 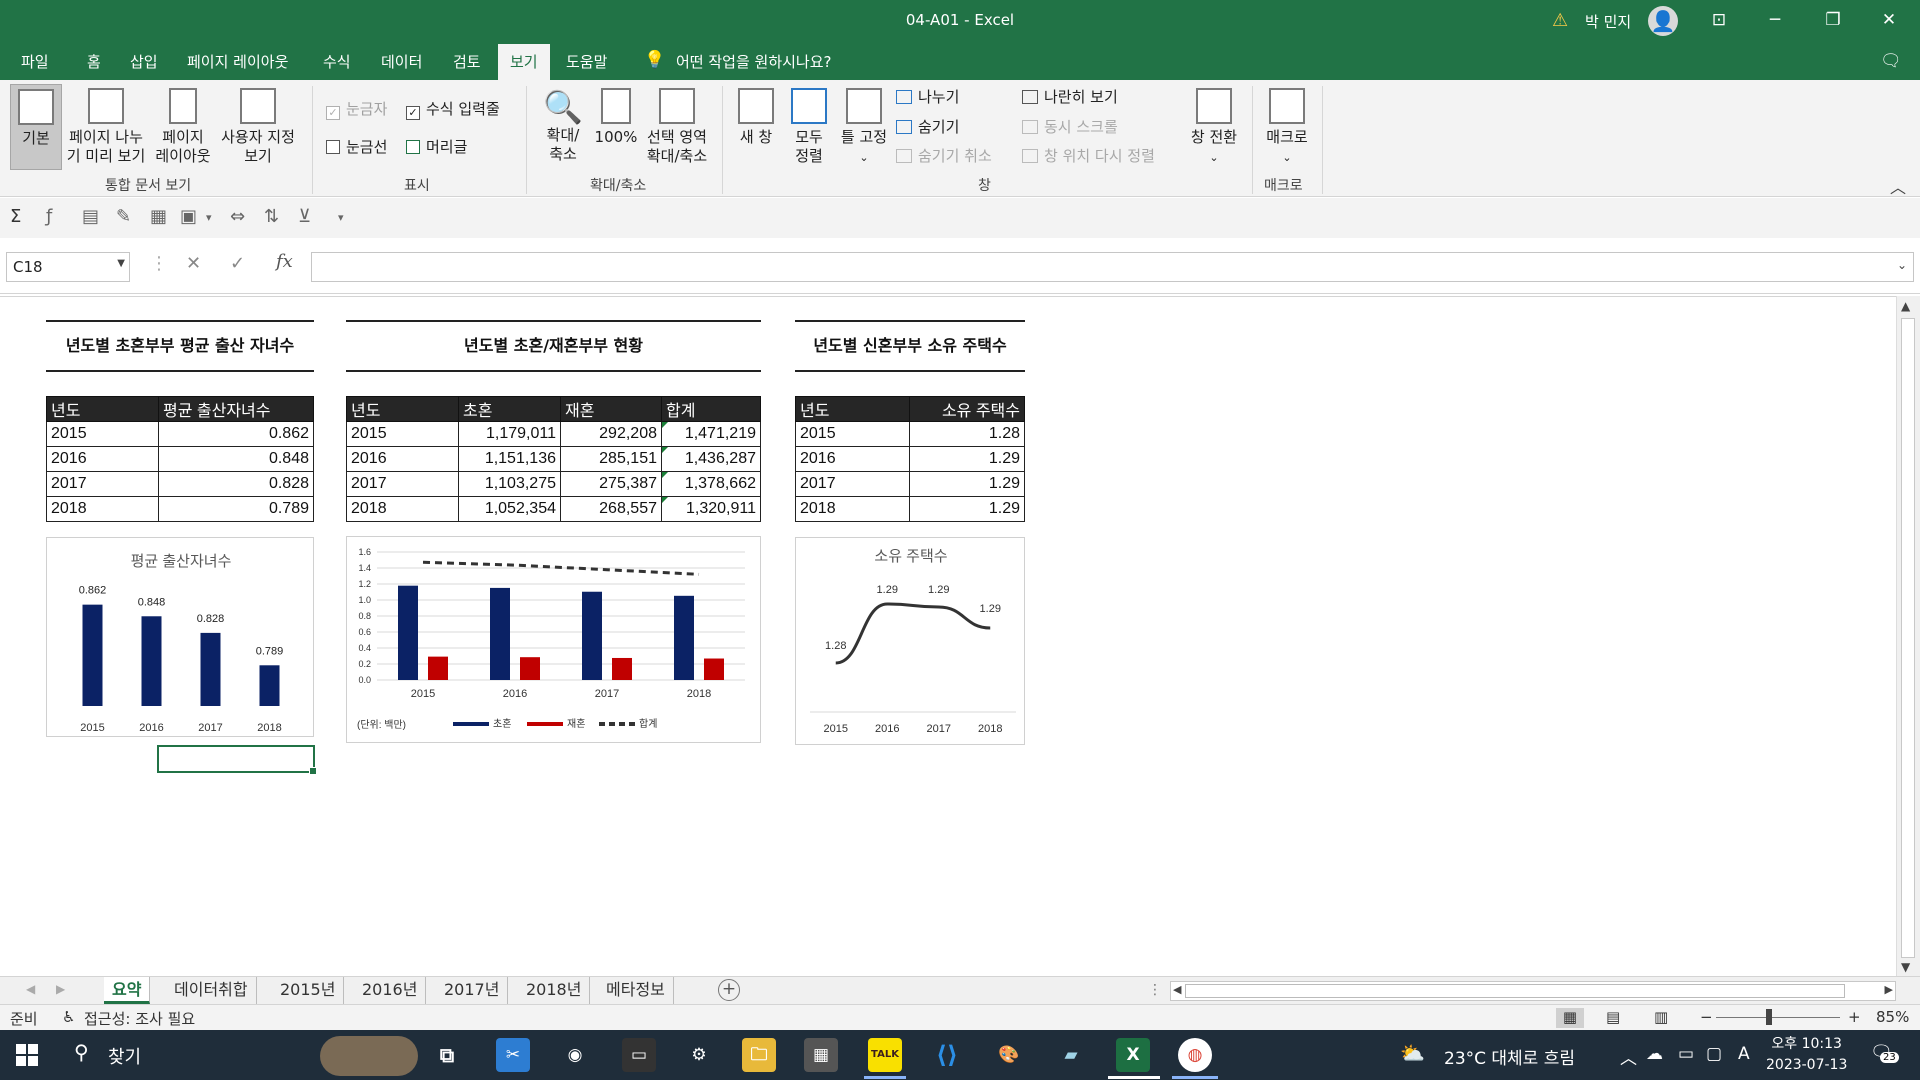 I want to click on weather-text: 23°C 대체로 흐림, so click(x=1509, y=1056).